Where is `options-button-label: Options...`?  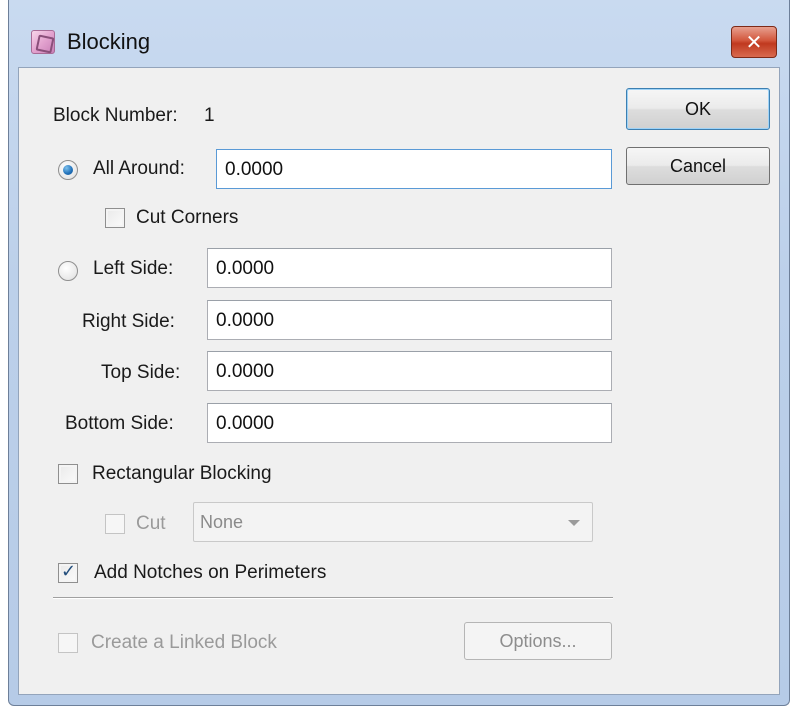
options-button-label: Options... is located at coordinates (538, 640).